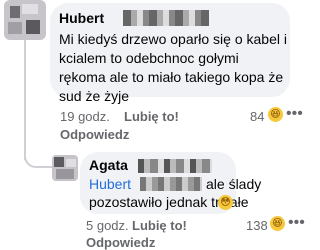 This screenshot has height=250, width=320. I want to click on reply-reaction-count: 138, so click(257, 225).